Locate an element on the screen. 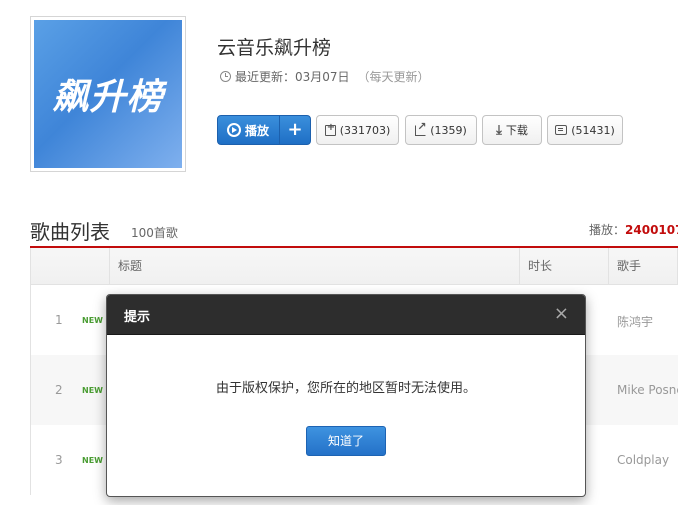 The height and width of the screenshot is (505, 678). cover-art: 飙升榜 is located at coordinates (108, 94).